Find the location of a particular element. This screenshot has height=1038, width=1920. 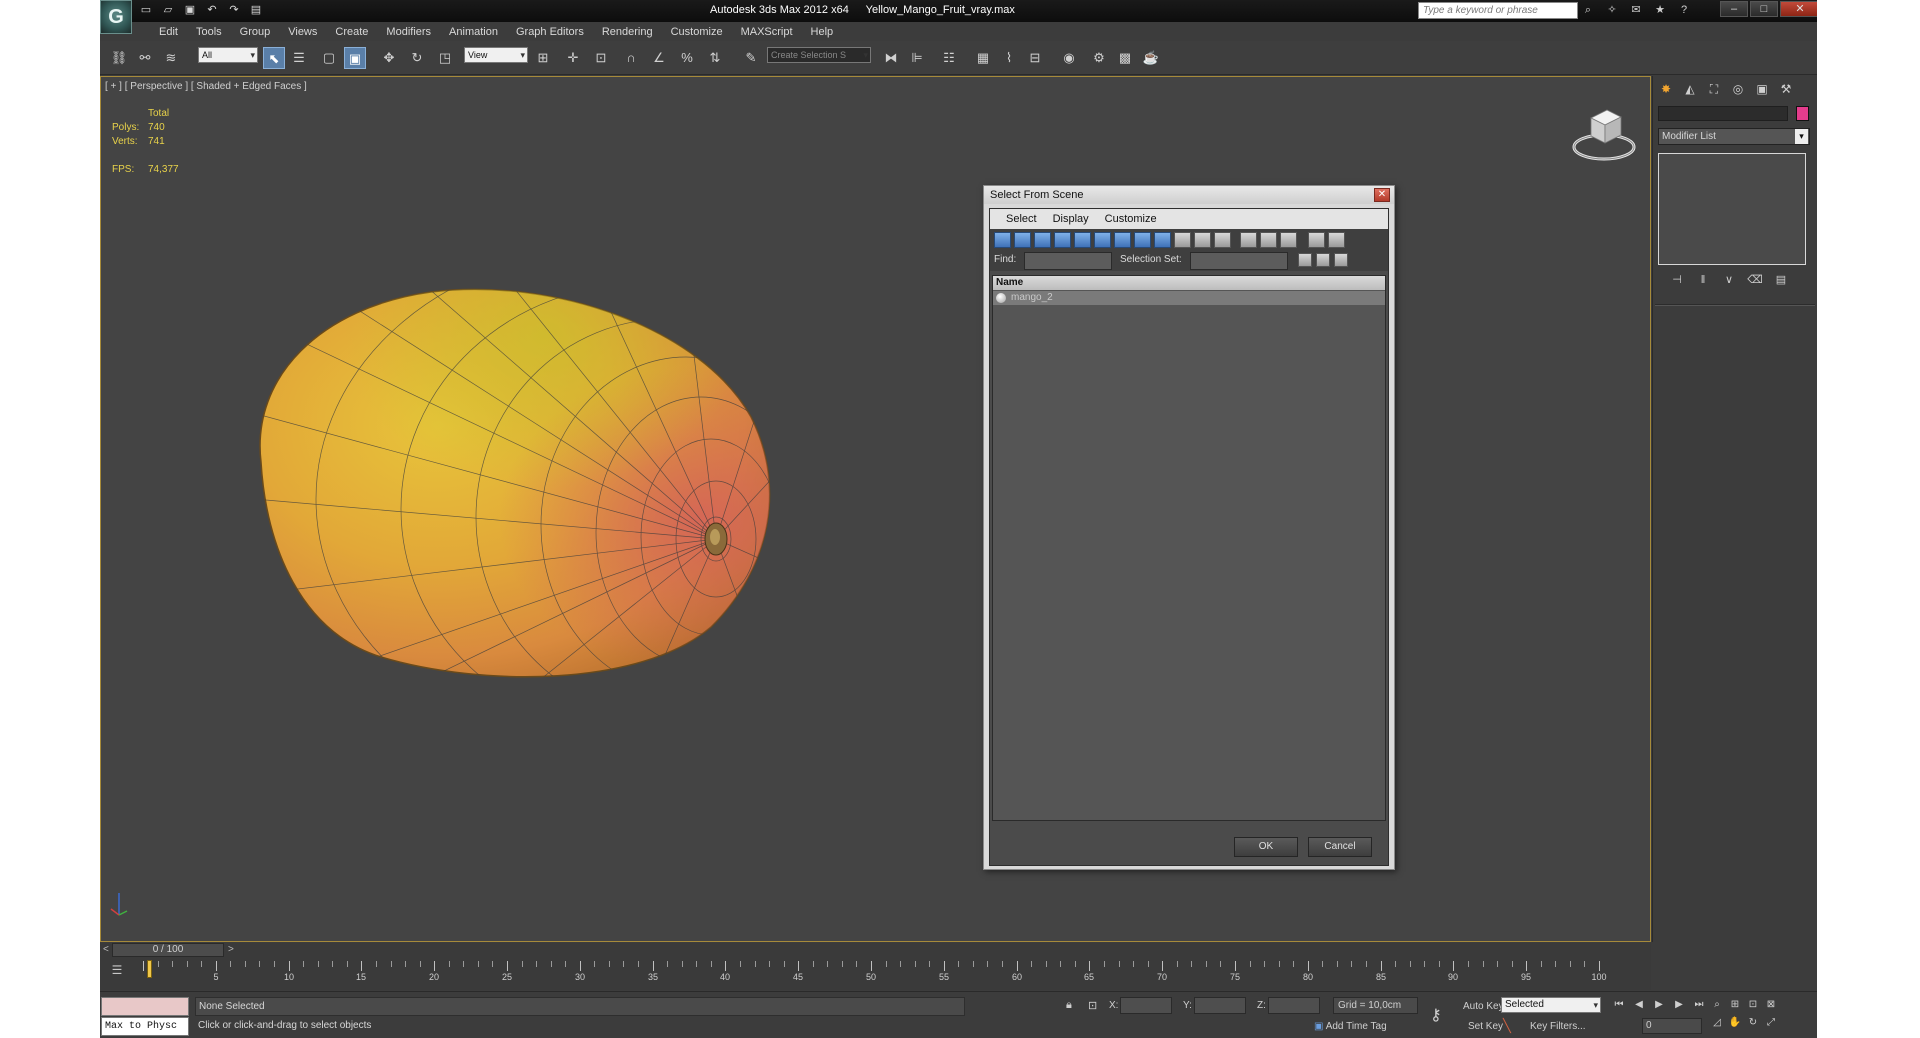

rendered-frame-window-icon: ▩ is located at coordinates (1125, 58).